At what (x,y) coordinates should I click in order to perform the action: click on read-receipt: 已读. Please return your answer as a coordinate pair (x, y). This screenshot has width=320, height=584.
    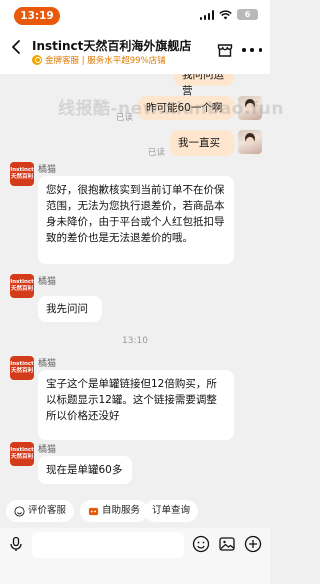
    Looking at the image, I should click on (157, 153).